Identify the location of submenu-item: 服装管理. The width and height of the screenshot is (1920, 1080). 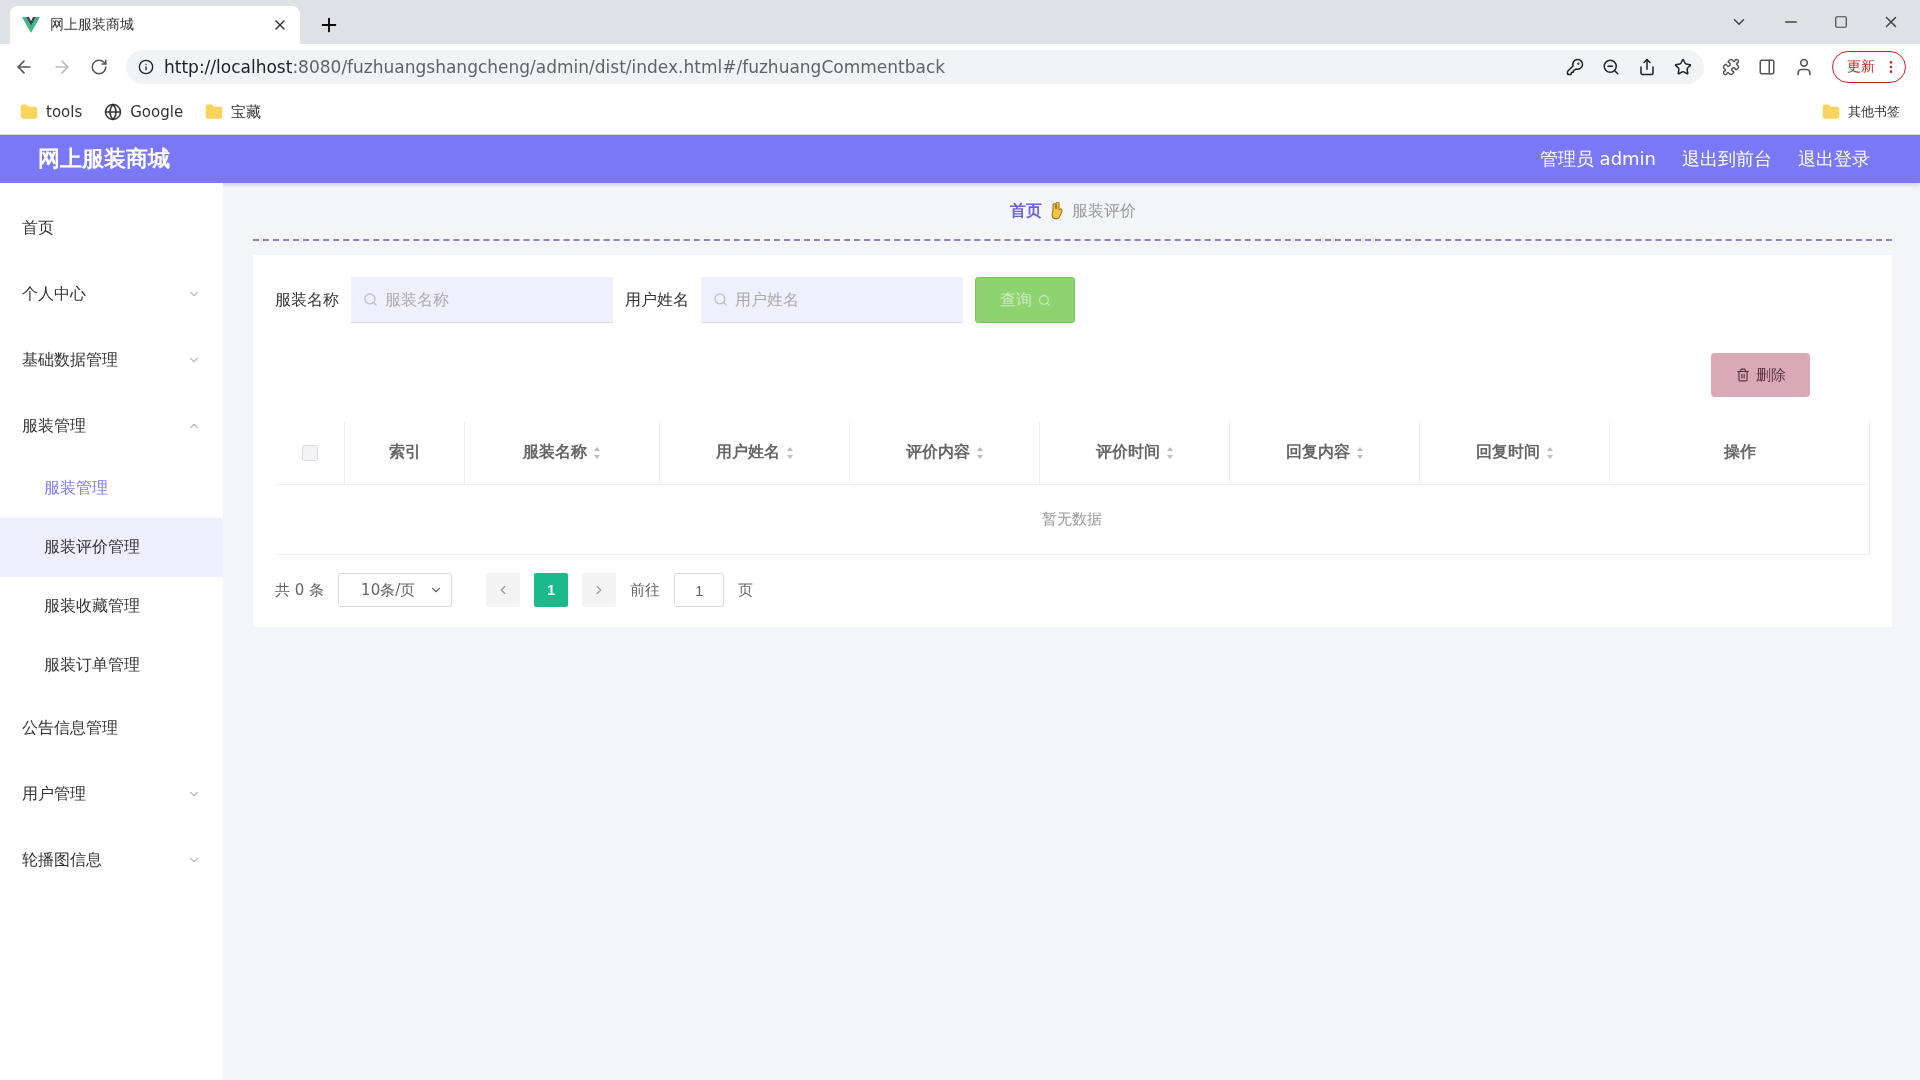
(111, 488).